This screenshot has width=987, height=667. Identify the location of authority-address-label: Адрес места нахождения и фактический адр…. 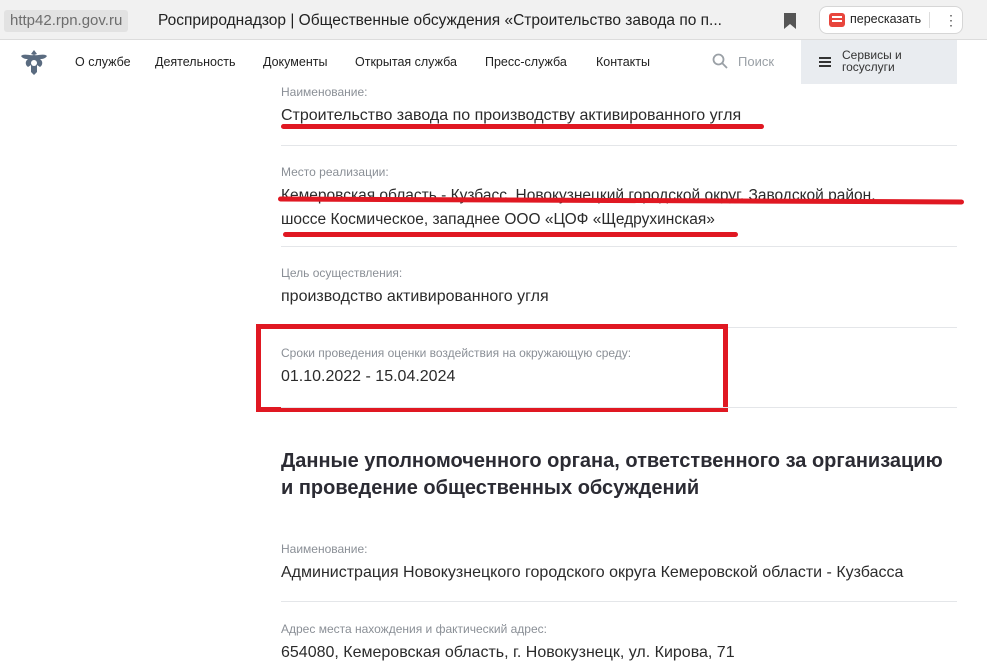
(414, 629).